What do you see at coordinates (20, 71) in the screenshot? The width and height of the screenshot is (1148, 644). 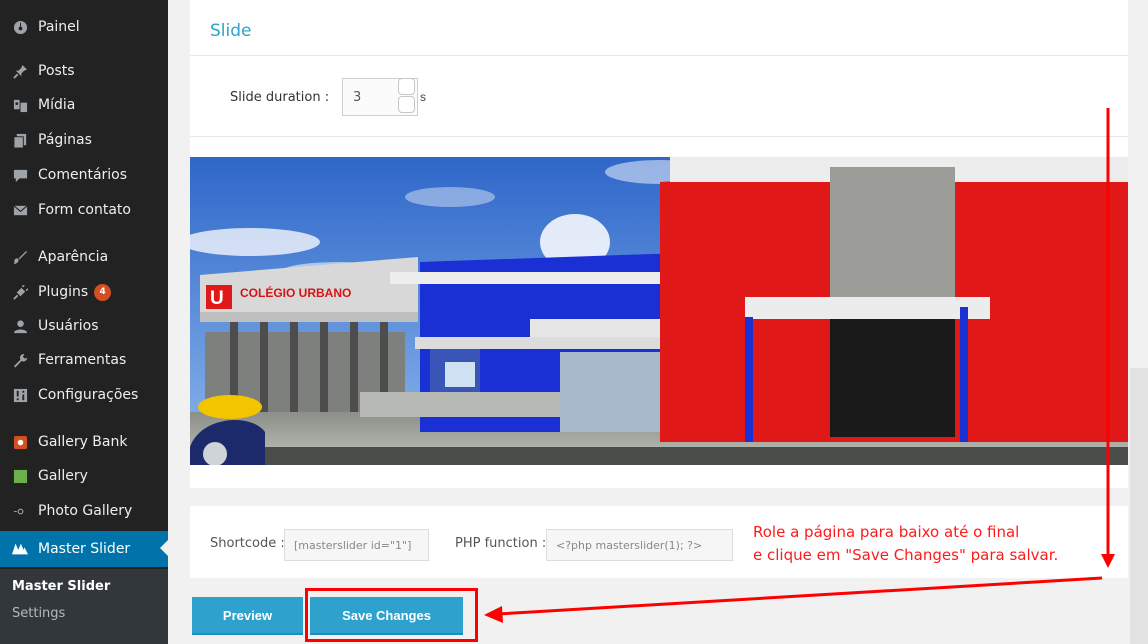 I see `pushpin-icon` at bounding box center [20, 71].